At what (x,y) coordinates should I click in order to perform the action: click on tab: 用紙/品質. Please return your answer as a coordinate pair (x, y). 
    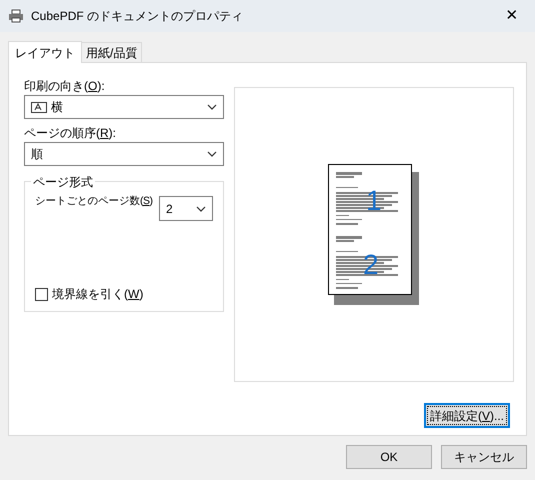
    Looking at the image, I should click on (112, 52).